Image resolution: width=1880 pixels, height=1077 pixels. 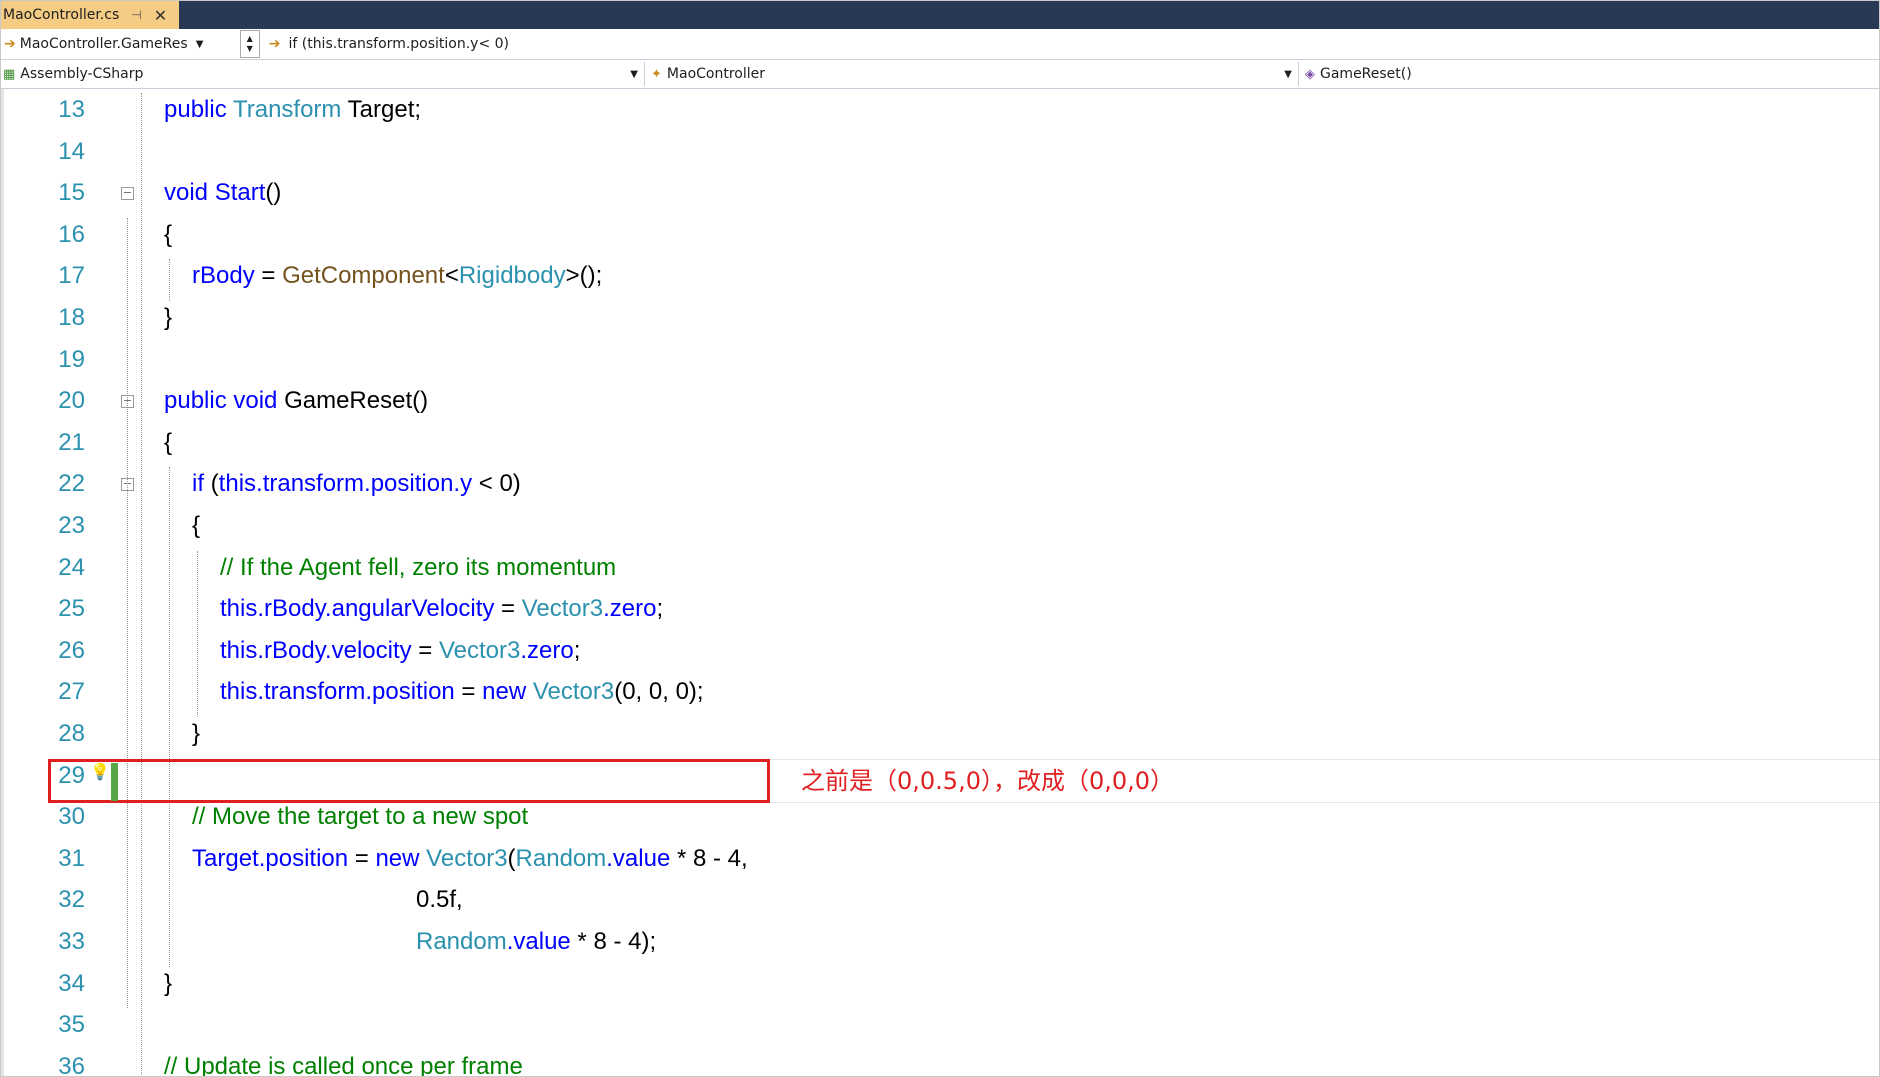 I want to click on code-token: 0.5f,, so click(x=439, y=900).